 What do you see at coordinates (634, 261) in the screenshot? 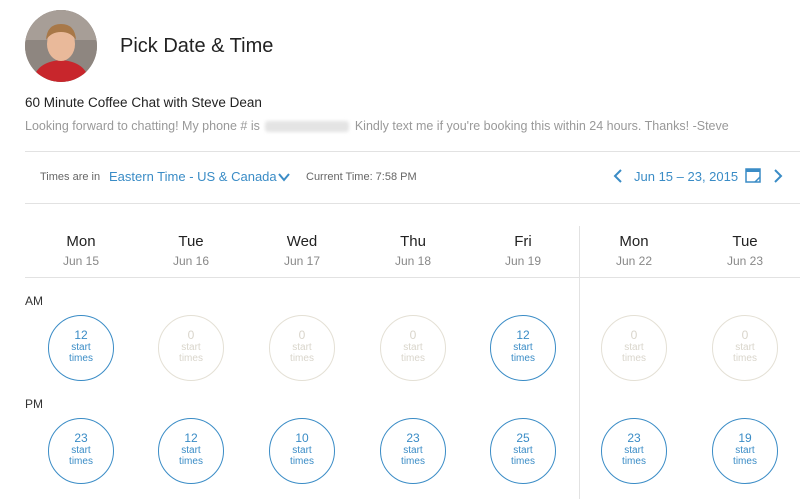
I see `day-date: Jun 22` at bounding box center [634, 261].